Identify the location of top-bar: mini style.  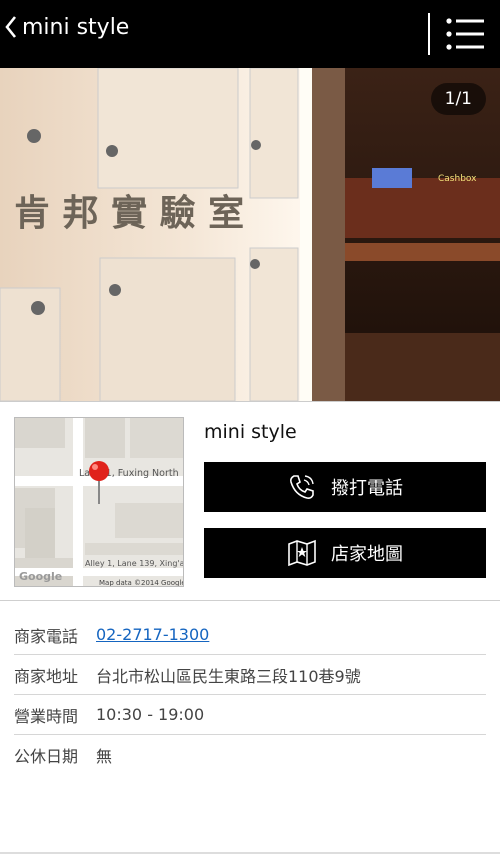
(250, 34).